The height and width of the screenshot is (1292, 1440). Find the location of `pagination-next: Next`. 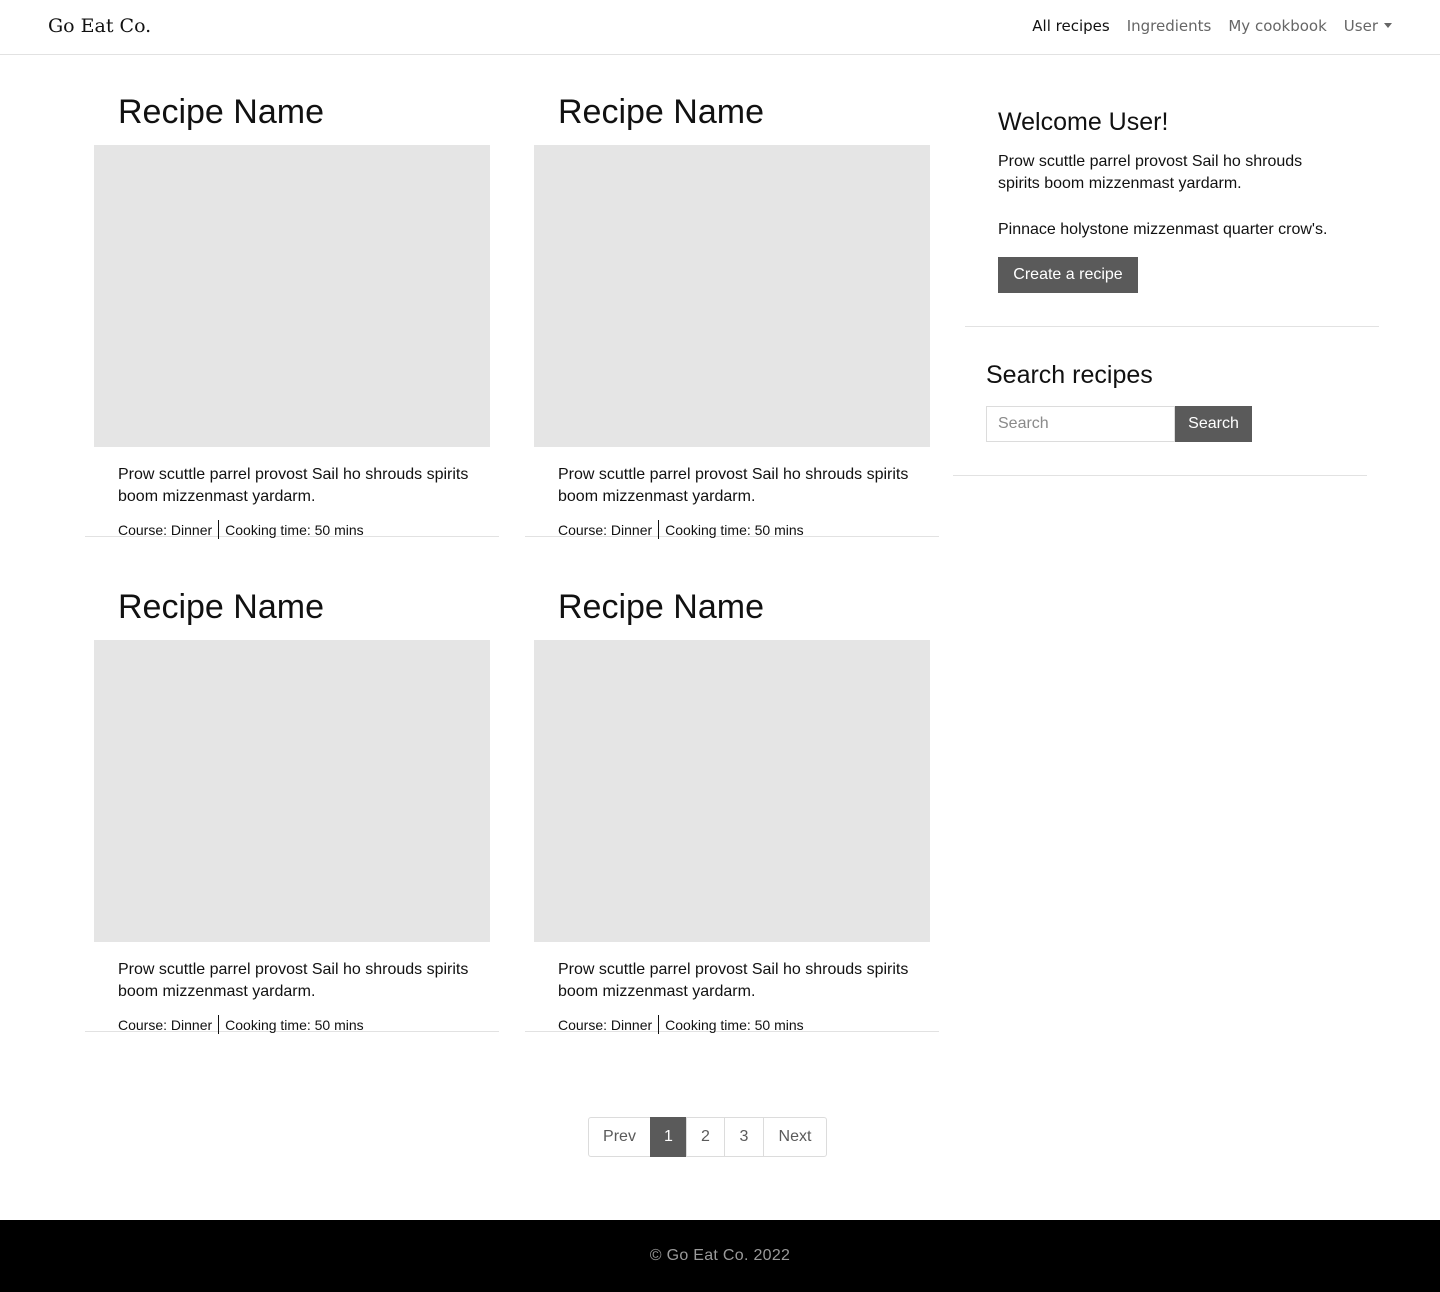

pagination-next: Next is located at coordinates (795, 1137).